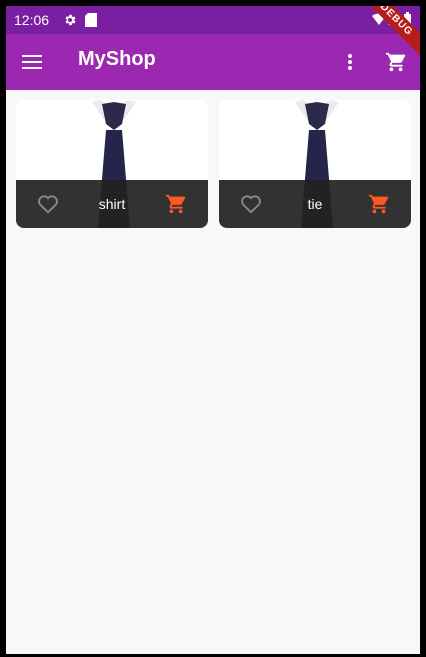 Image resolution: width=426 pixels, height=657 pixels. Describe the element at coordinates (350, 62) in the screenshot. I see `more-vert-icon` at that location.